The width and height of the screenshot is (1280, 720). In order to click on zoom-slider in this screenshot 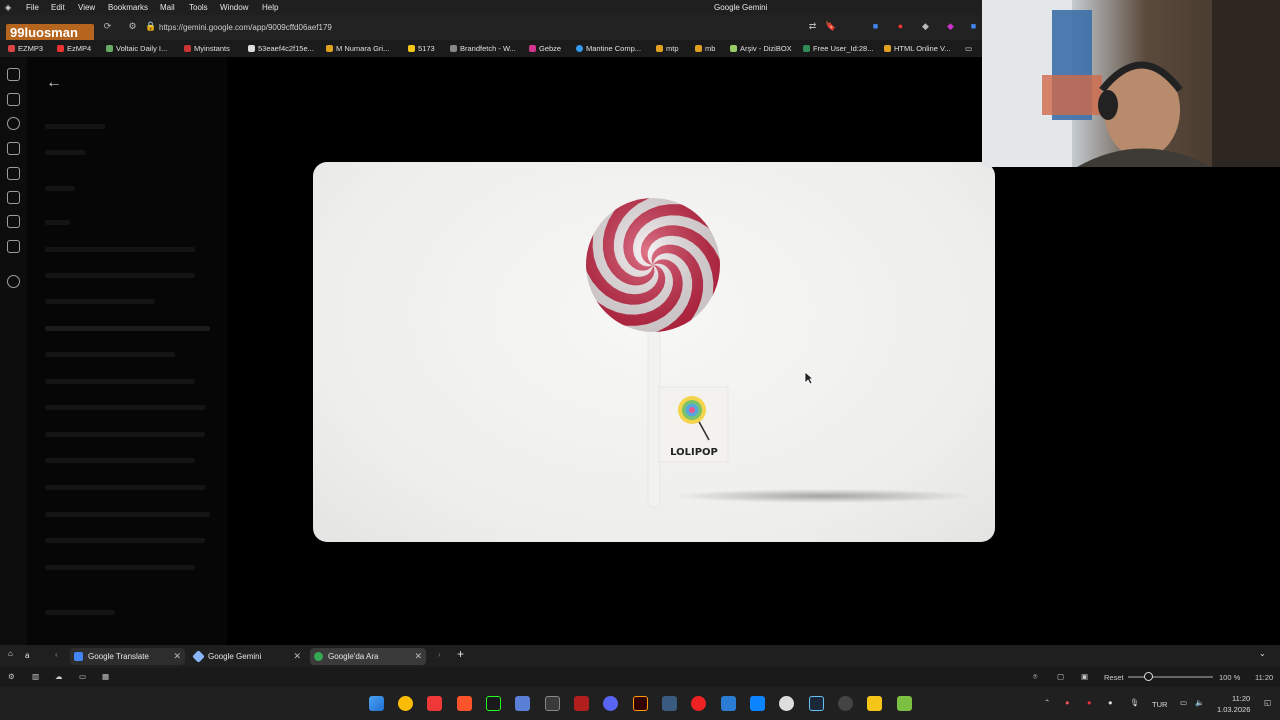, I will do `click(1170, 677)`.